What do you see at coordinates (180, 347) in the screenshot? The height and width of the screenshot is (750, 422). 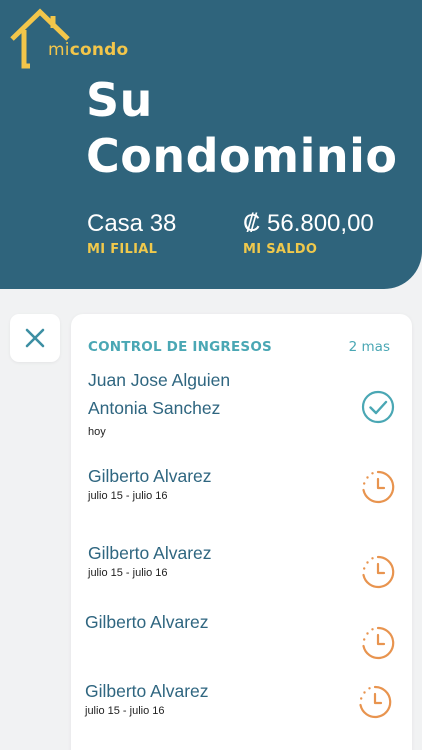 I see `card-title: CONTROL DE INGRESOS` at bounding box center [180, 347].